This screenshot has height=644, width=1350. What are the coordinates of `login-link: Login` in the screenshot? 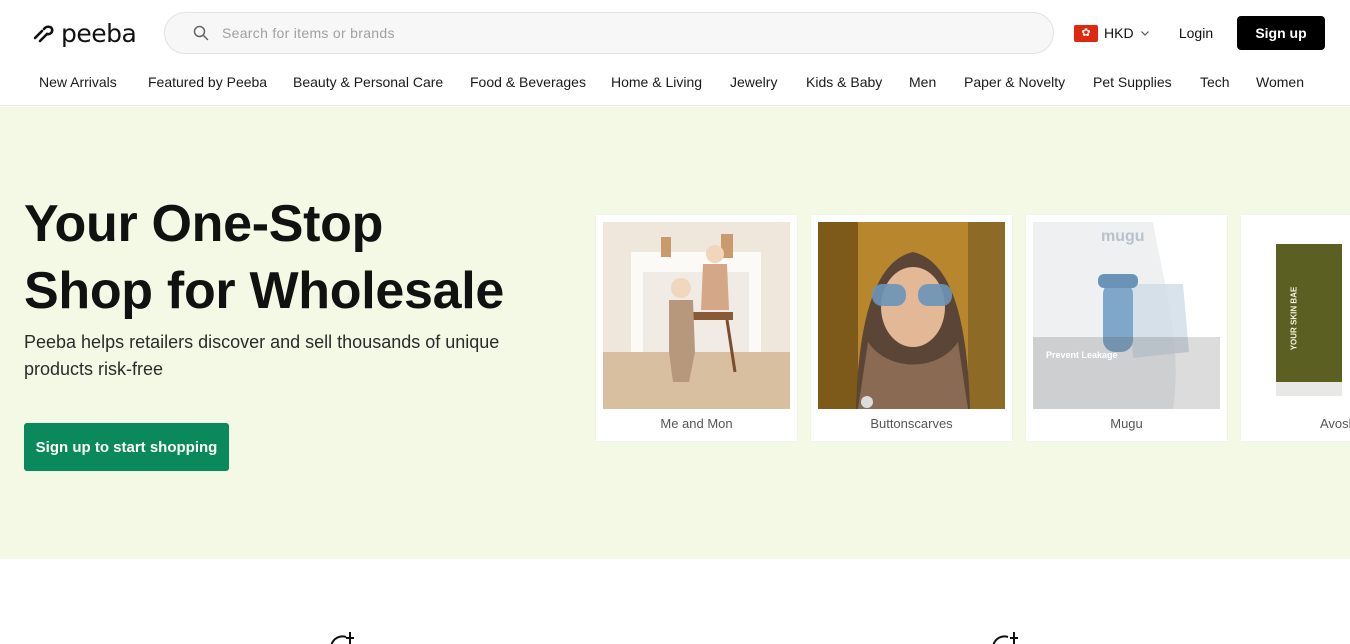 It's located at (1196, 33).